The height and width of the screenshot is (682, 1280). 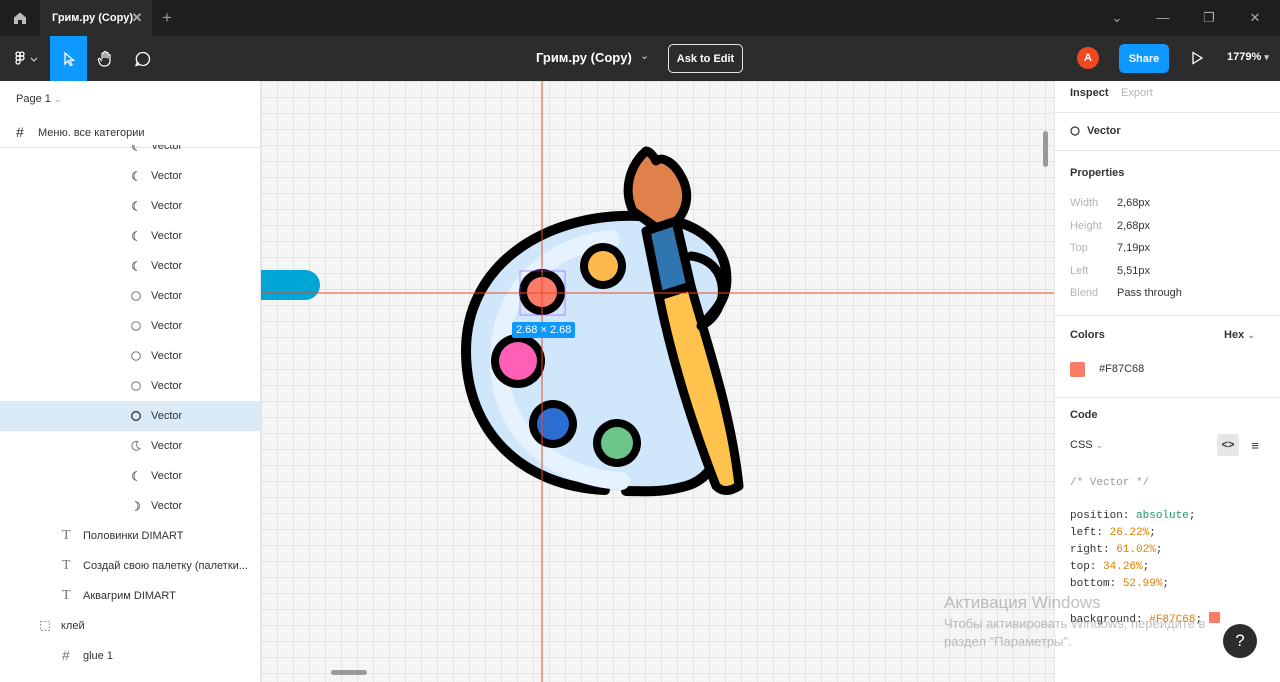 What do you see at coordinates (1144, 58) in the screenshot?
I see `share-button: Share` at bounding box center [1144, 58].